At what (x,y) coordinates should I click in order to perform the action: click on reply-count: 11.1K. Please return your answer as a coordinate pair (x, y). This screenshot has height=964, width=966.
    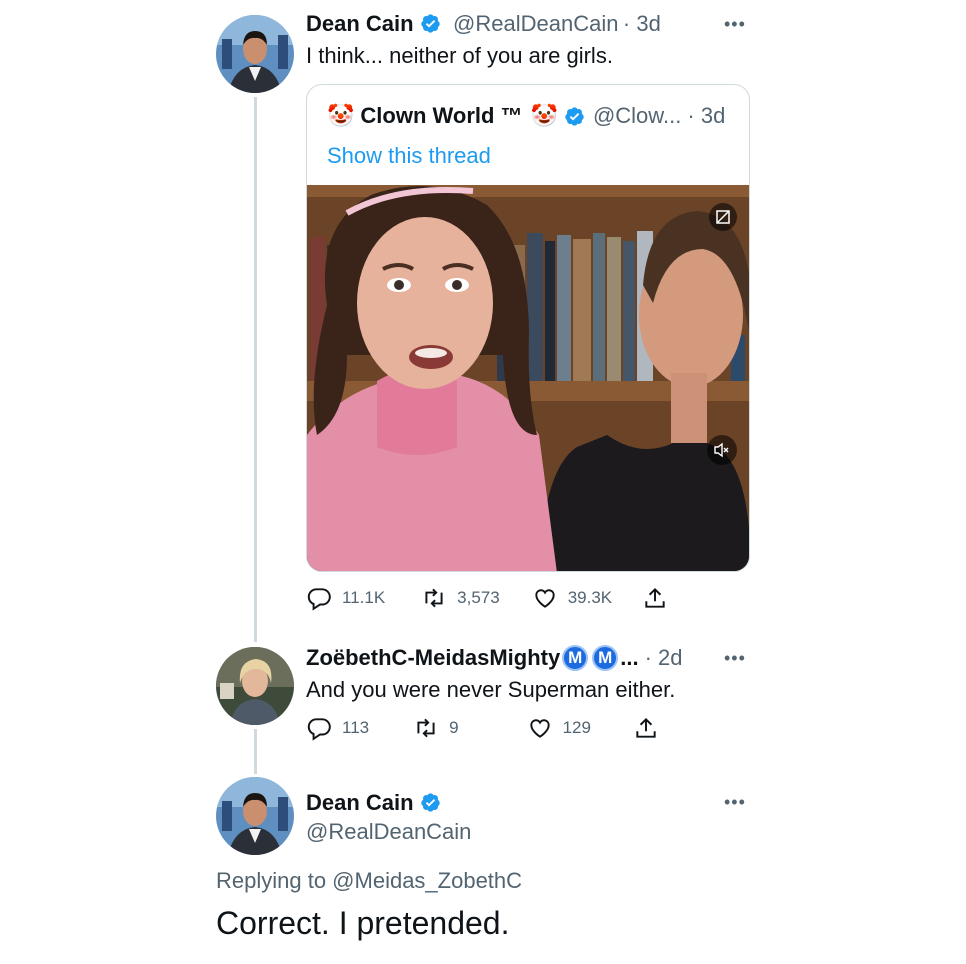
    Looking at the image, I should click on (364, 597).